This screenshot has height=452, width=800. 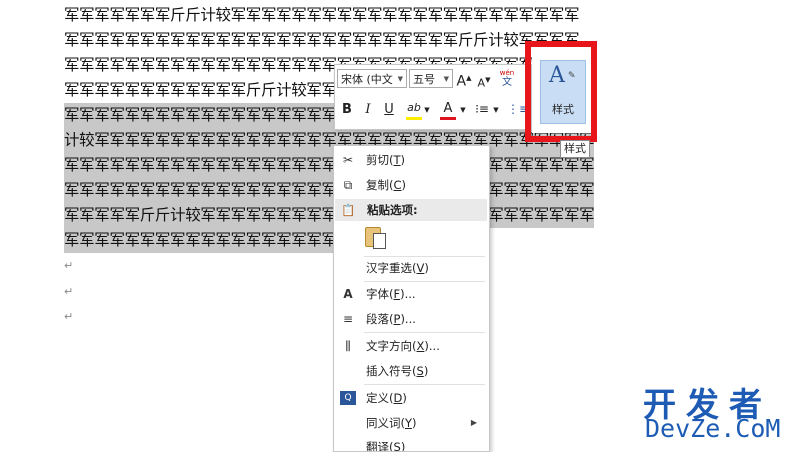 I want to click on grow-font-icon: A, so click(x=461, y=81).